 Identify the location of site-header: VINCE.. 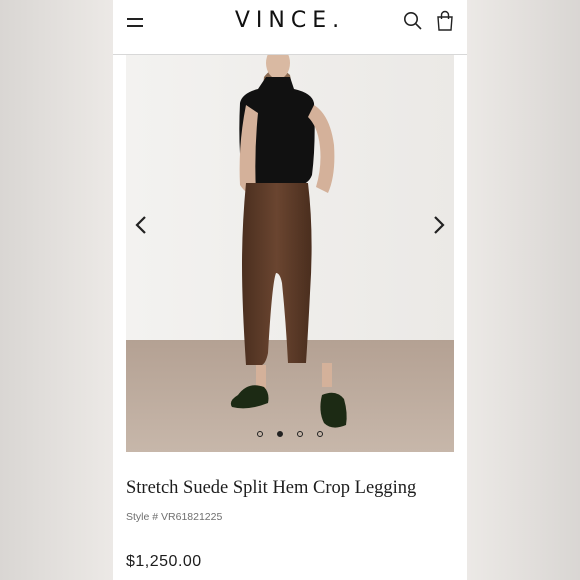
(290, 27).